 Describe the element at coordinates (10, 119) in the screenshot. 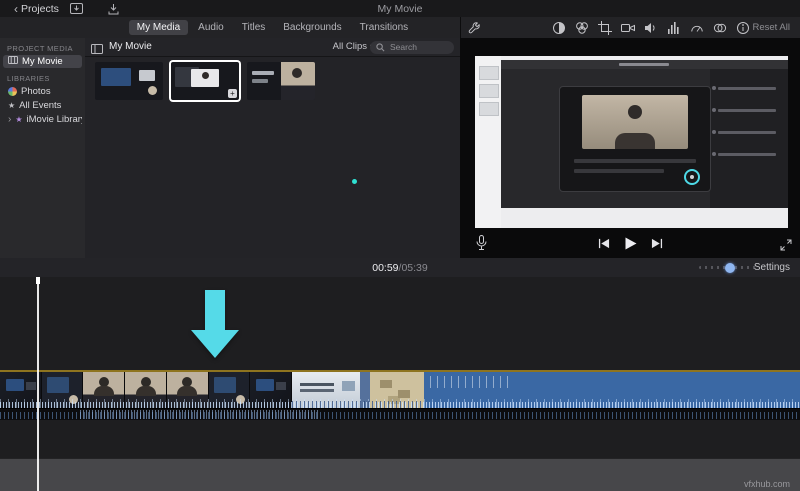

I see `disclosure-icon: ›` at that location.